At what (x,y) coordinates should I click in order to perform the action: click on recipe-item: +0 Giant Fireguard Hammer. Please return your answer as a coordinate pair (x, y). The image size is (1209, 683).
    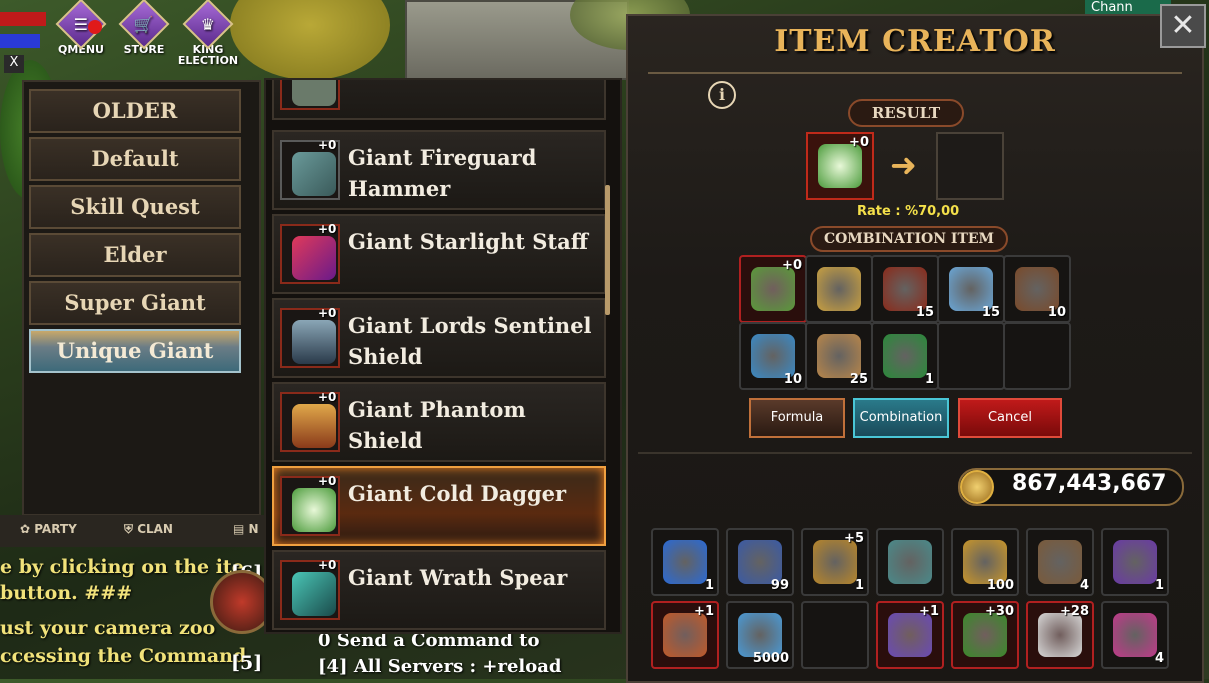
    Looking at the image, I should click on (439, 170).